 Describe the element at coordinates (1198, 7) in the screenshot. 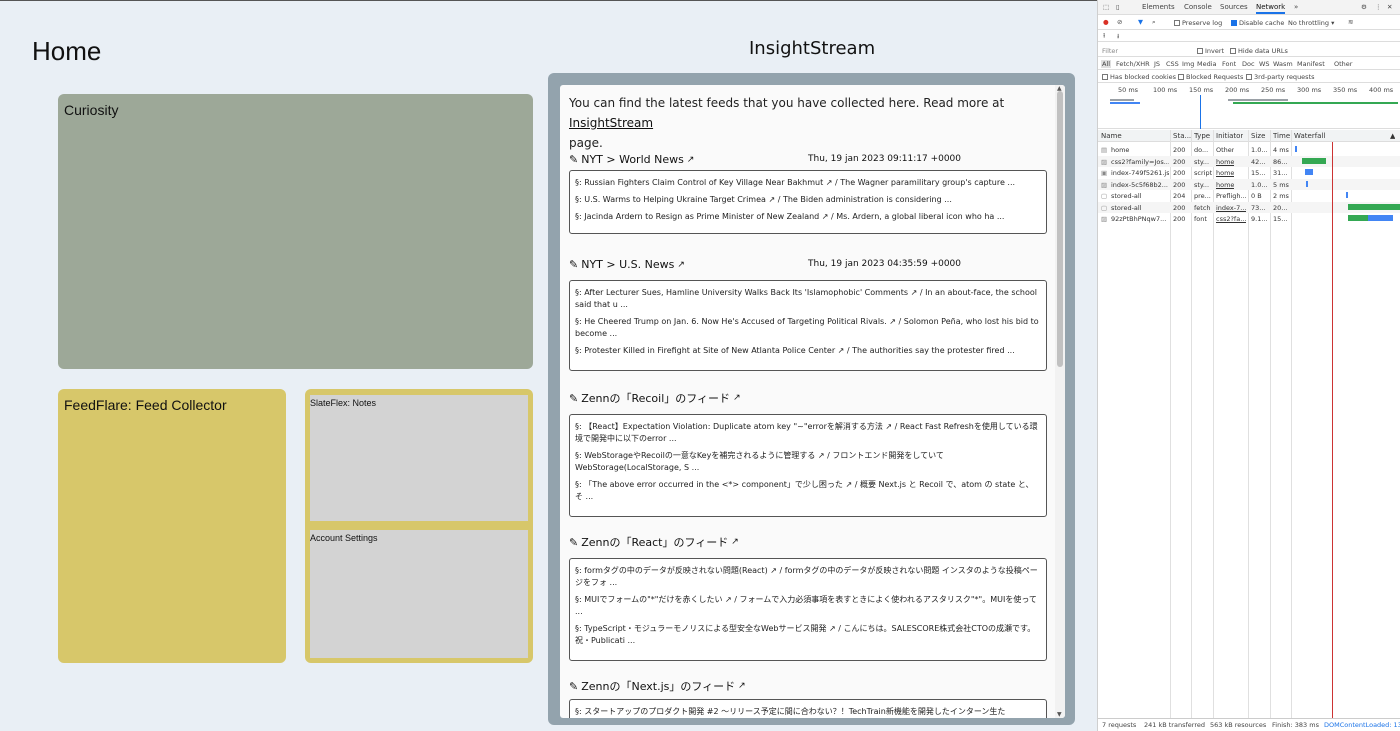

I see `tab-console: Console` at that location.